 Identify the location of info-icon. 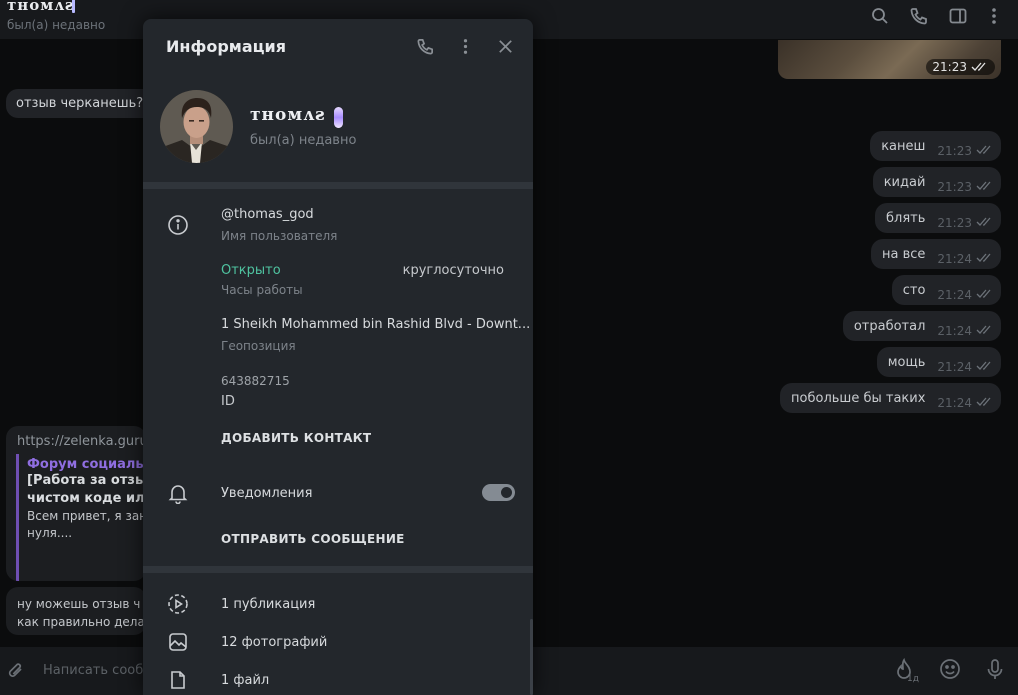
(178, 227).